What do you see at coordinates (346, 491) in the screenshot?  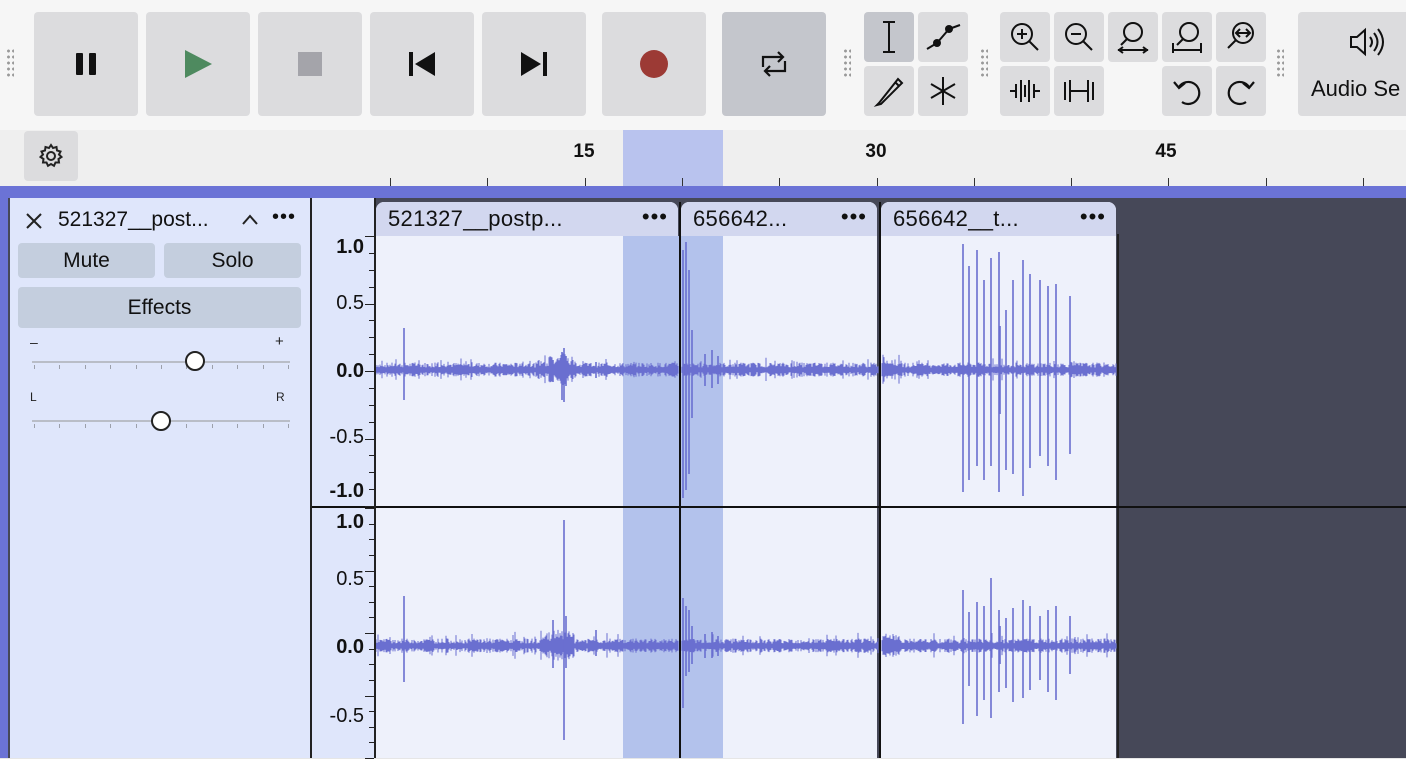 I see `vscale-label: -1.0` at bounding box center [346, 491].